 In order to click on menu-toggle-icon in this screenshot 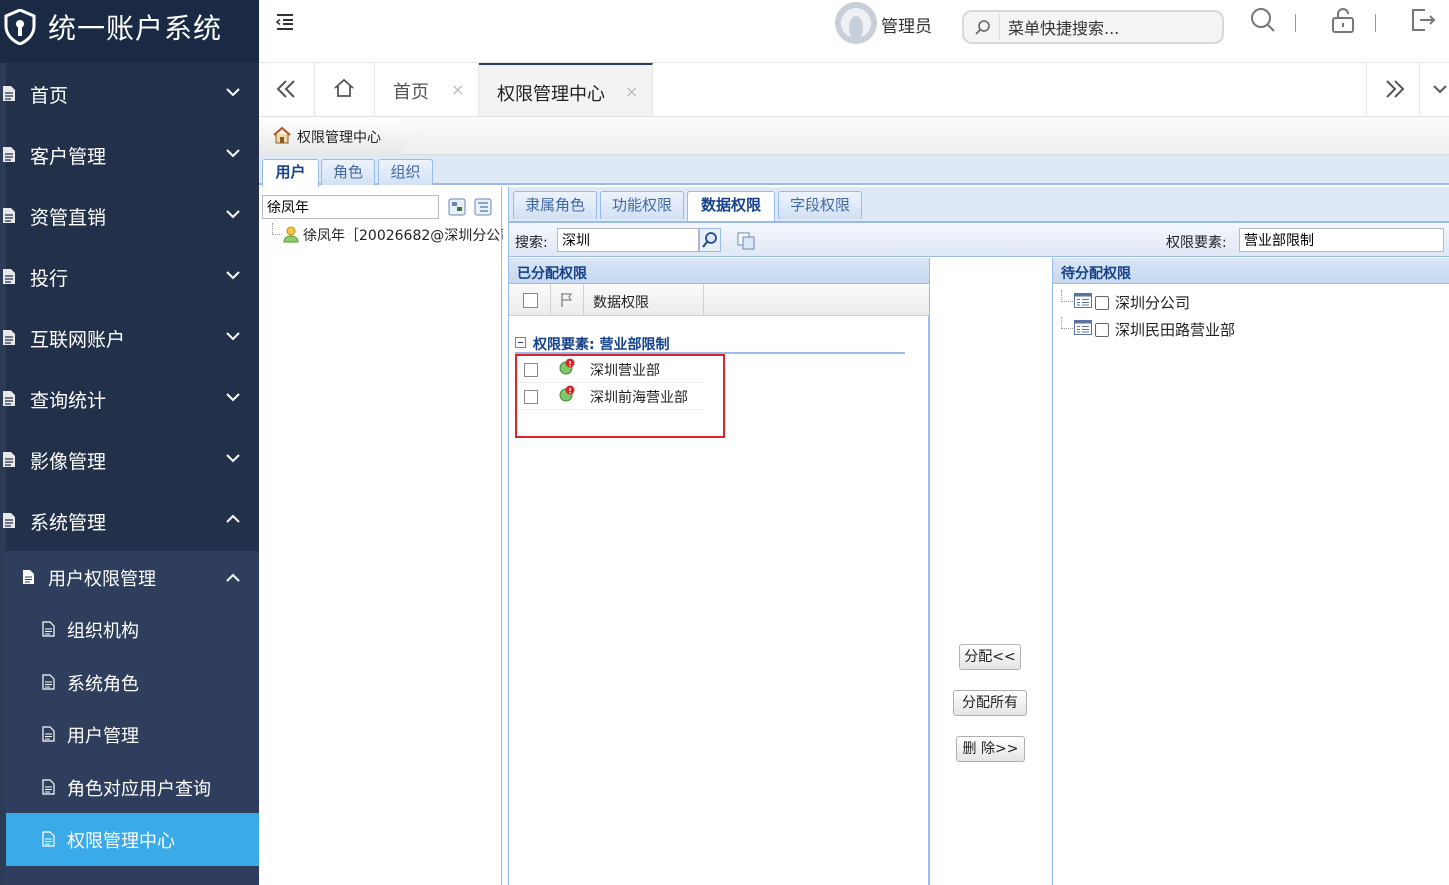, I will do `click(285, 22)`.